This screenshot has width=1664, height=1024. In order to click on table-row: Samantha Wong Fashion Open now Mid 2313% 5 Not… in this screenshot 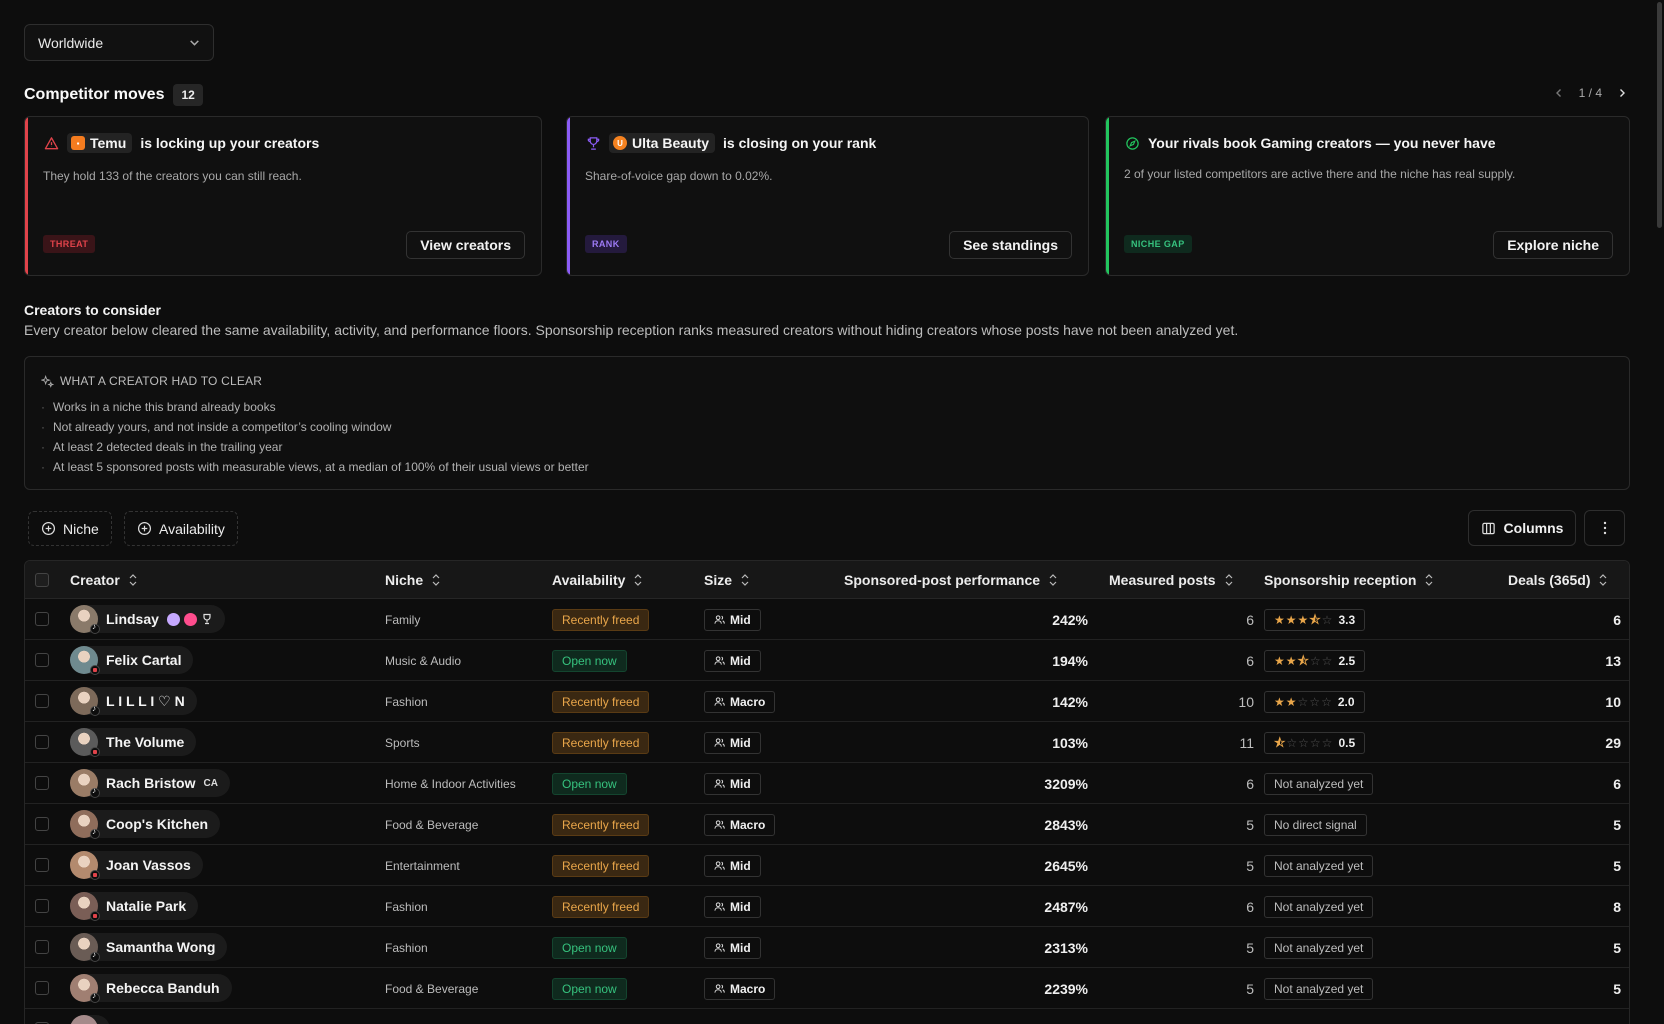, I will do `click(827, 947)`.